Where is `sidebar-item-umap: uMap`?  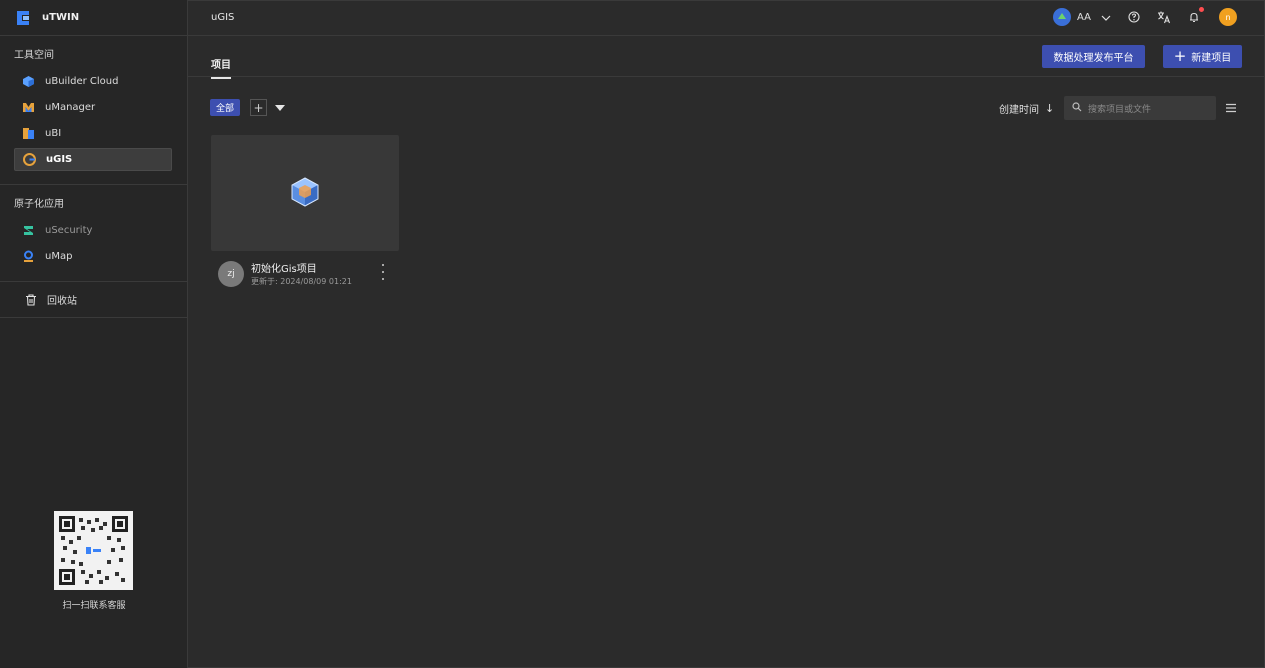
sidebar-item-umap: uMap is located at coordinates (93, 256).